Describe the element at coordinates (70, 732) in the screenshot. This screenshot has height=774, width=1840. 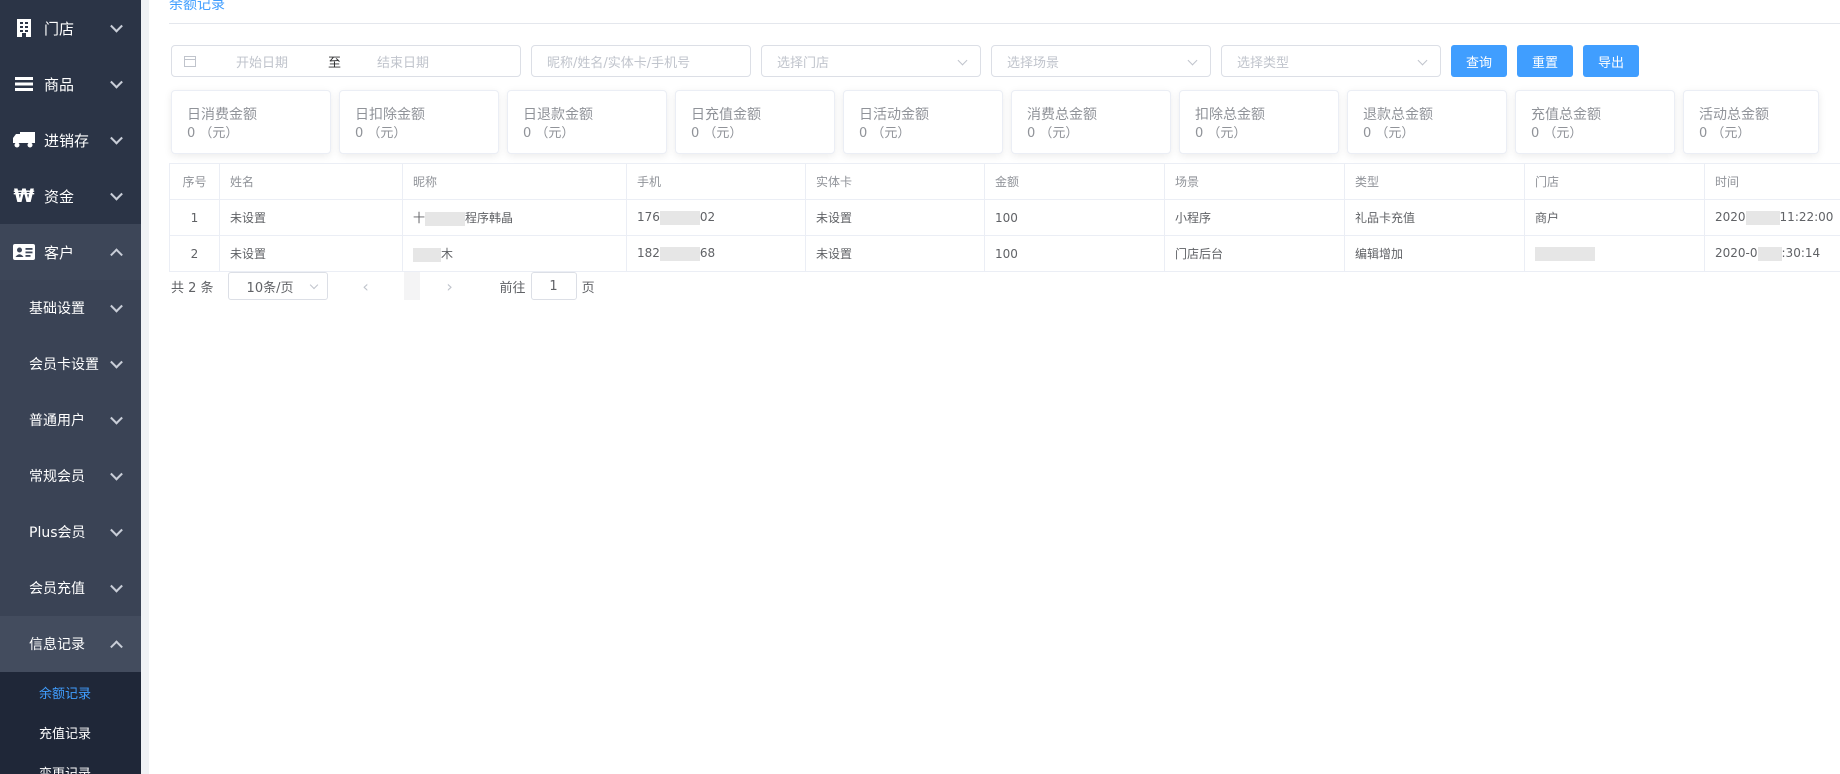
I see `sidebar-item-recharge-records: 充值记录` at that location.